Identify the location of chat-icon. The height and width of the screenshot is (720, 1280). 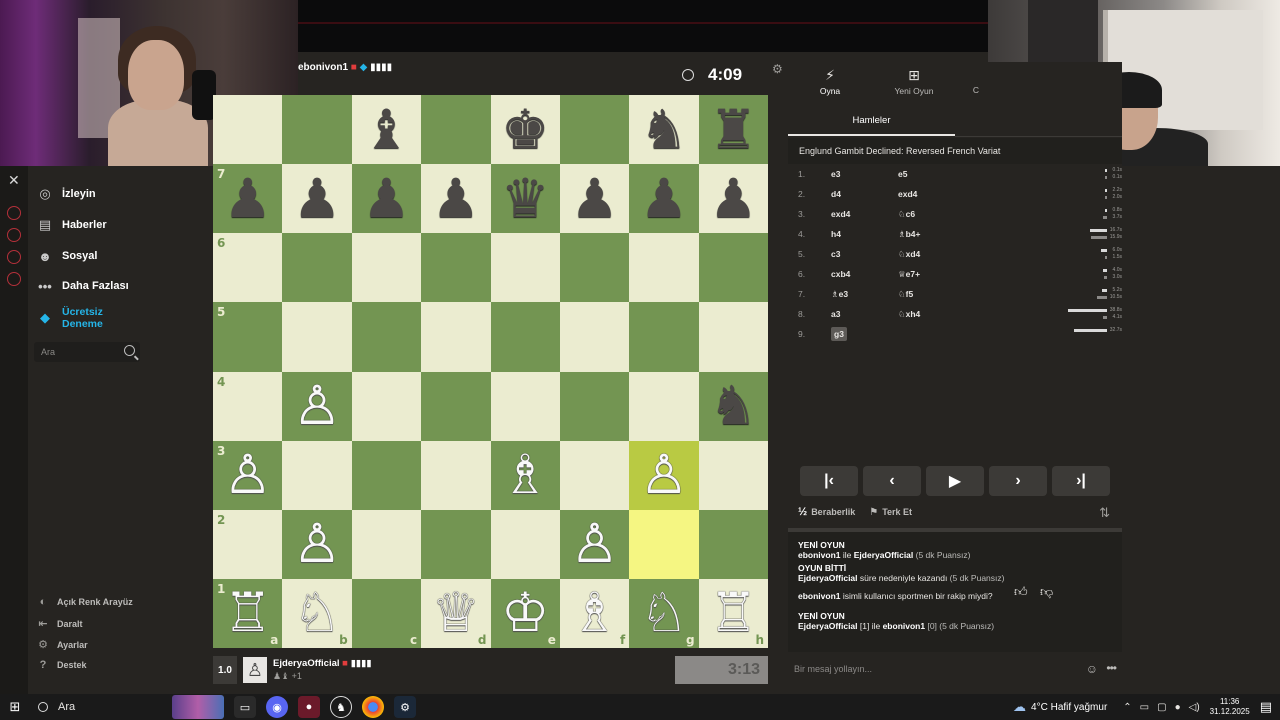
(14, 257).